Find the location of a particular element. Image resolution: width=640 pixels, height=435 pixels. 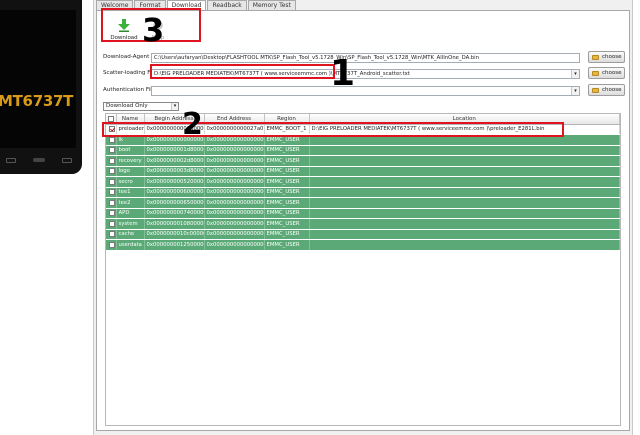

download-mode-value: Download Only is located at coordinates (127, 106).